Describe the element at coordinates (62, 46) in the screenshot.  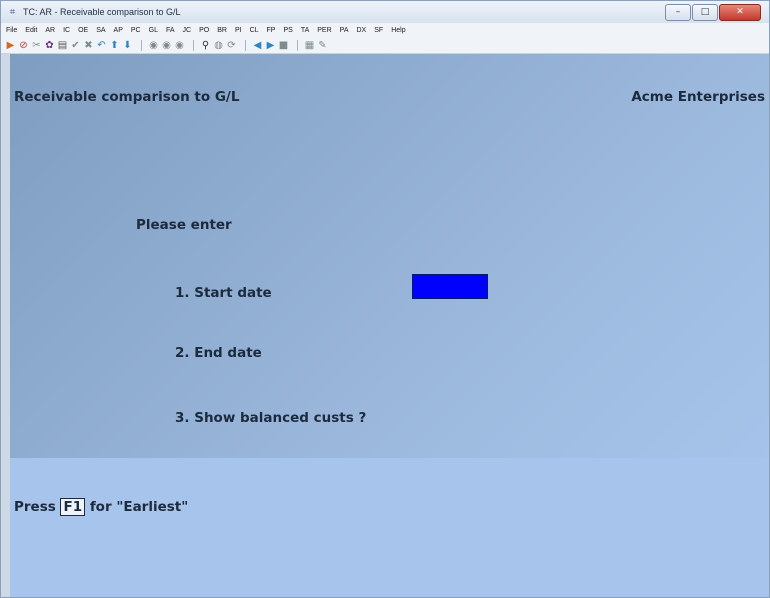
I see `print-icon: ▤` at that location.